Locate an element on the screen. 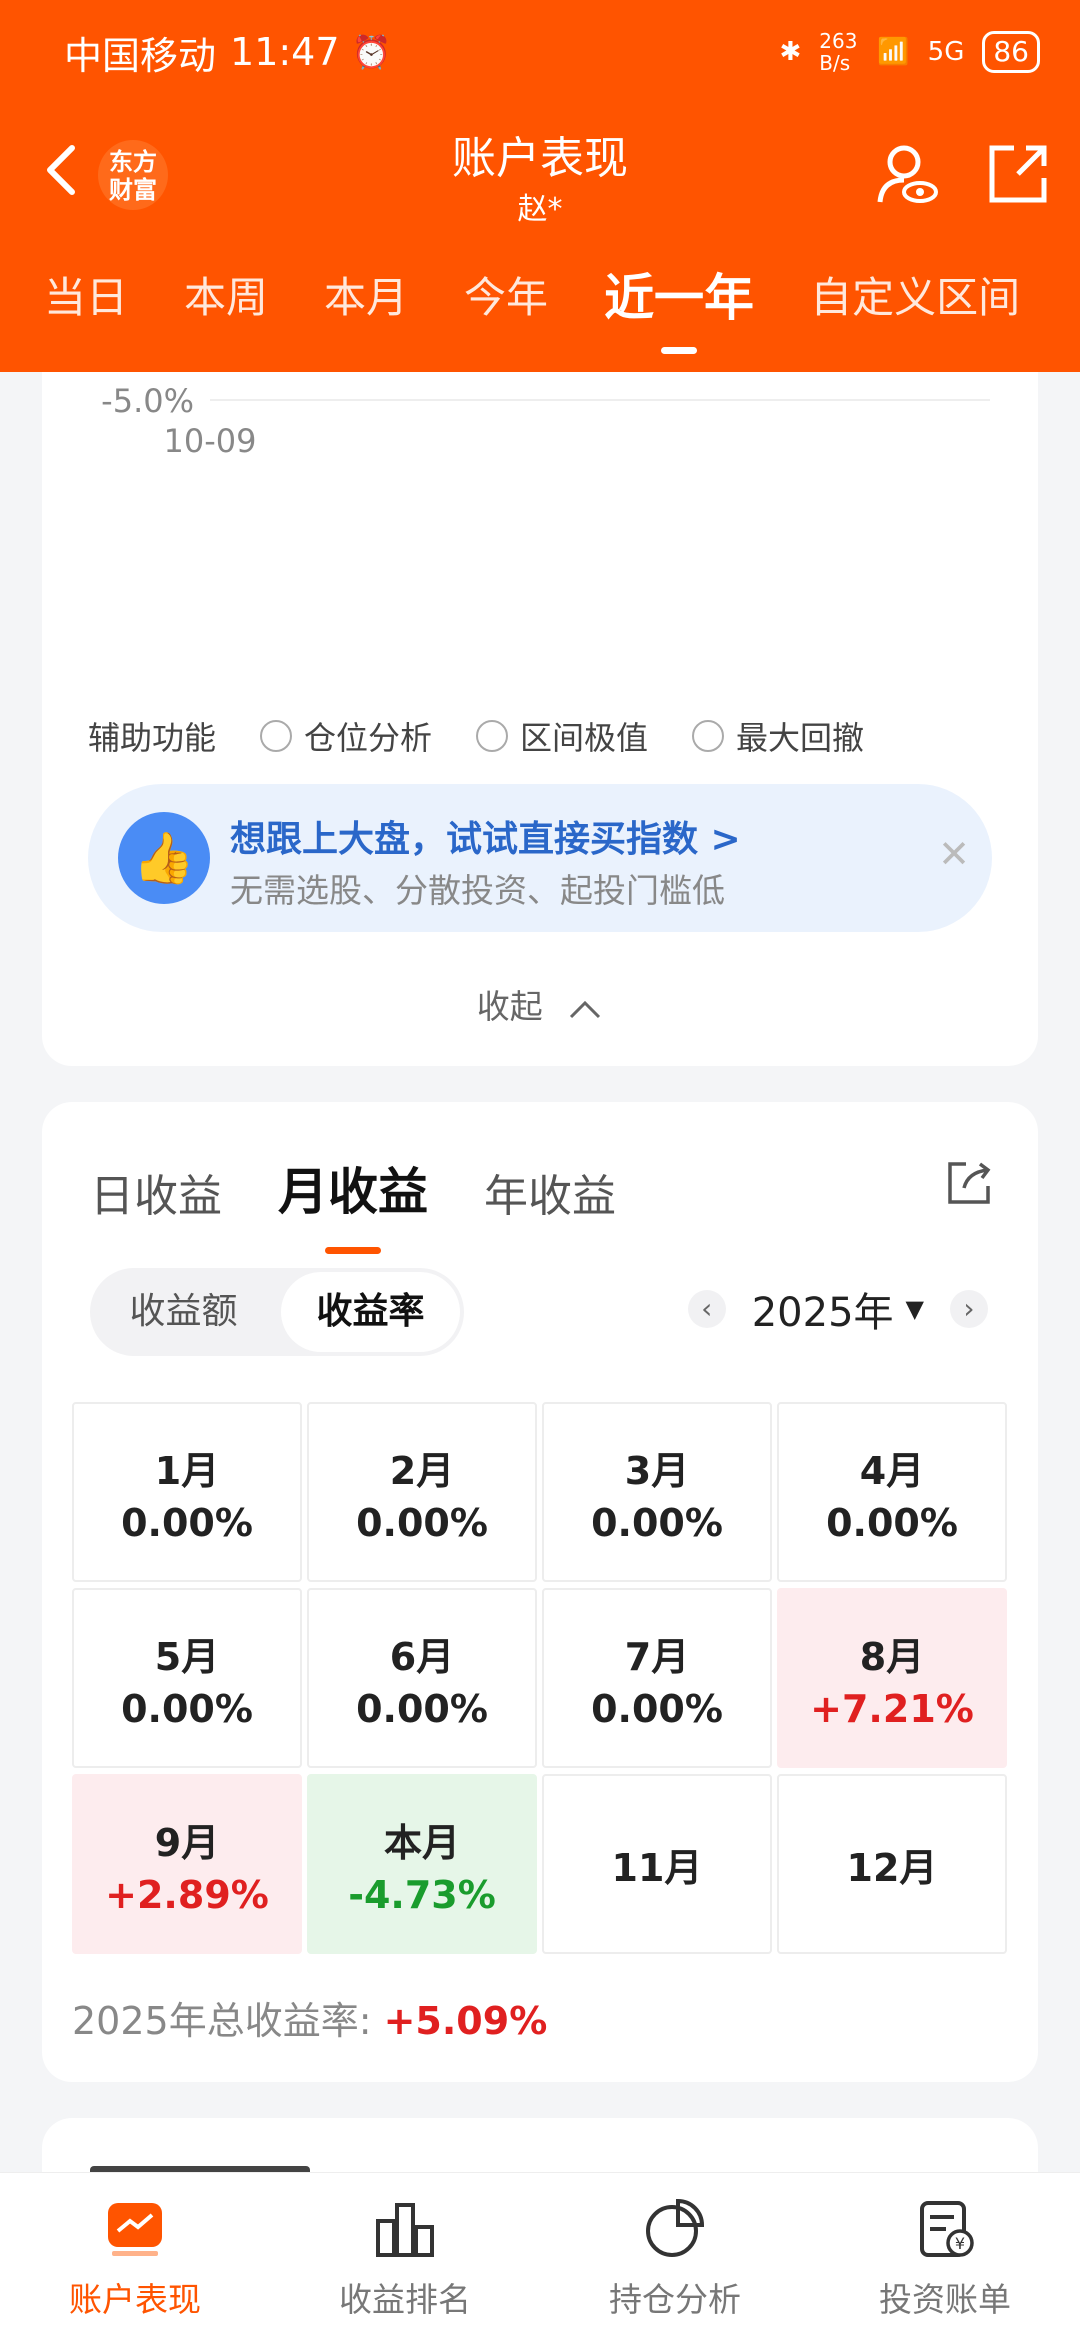  month-label: 5月 is located at coordinates (187, 1656).